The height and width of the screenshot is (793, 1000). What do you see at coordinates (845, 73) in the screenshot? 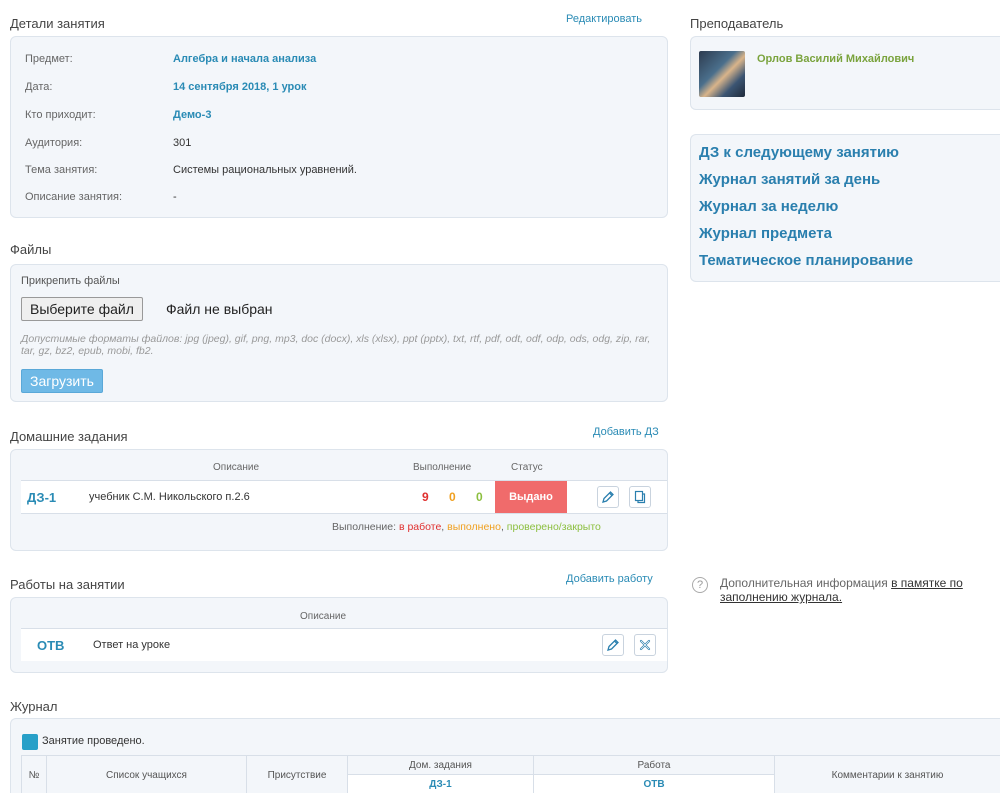
I see `teacher-panel: Орлов Василий Михайлович` at bounding box center [845, 73].